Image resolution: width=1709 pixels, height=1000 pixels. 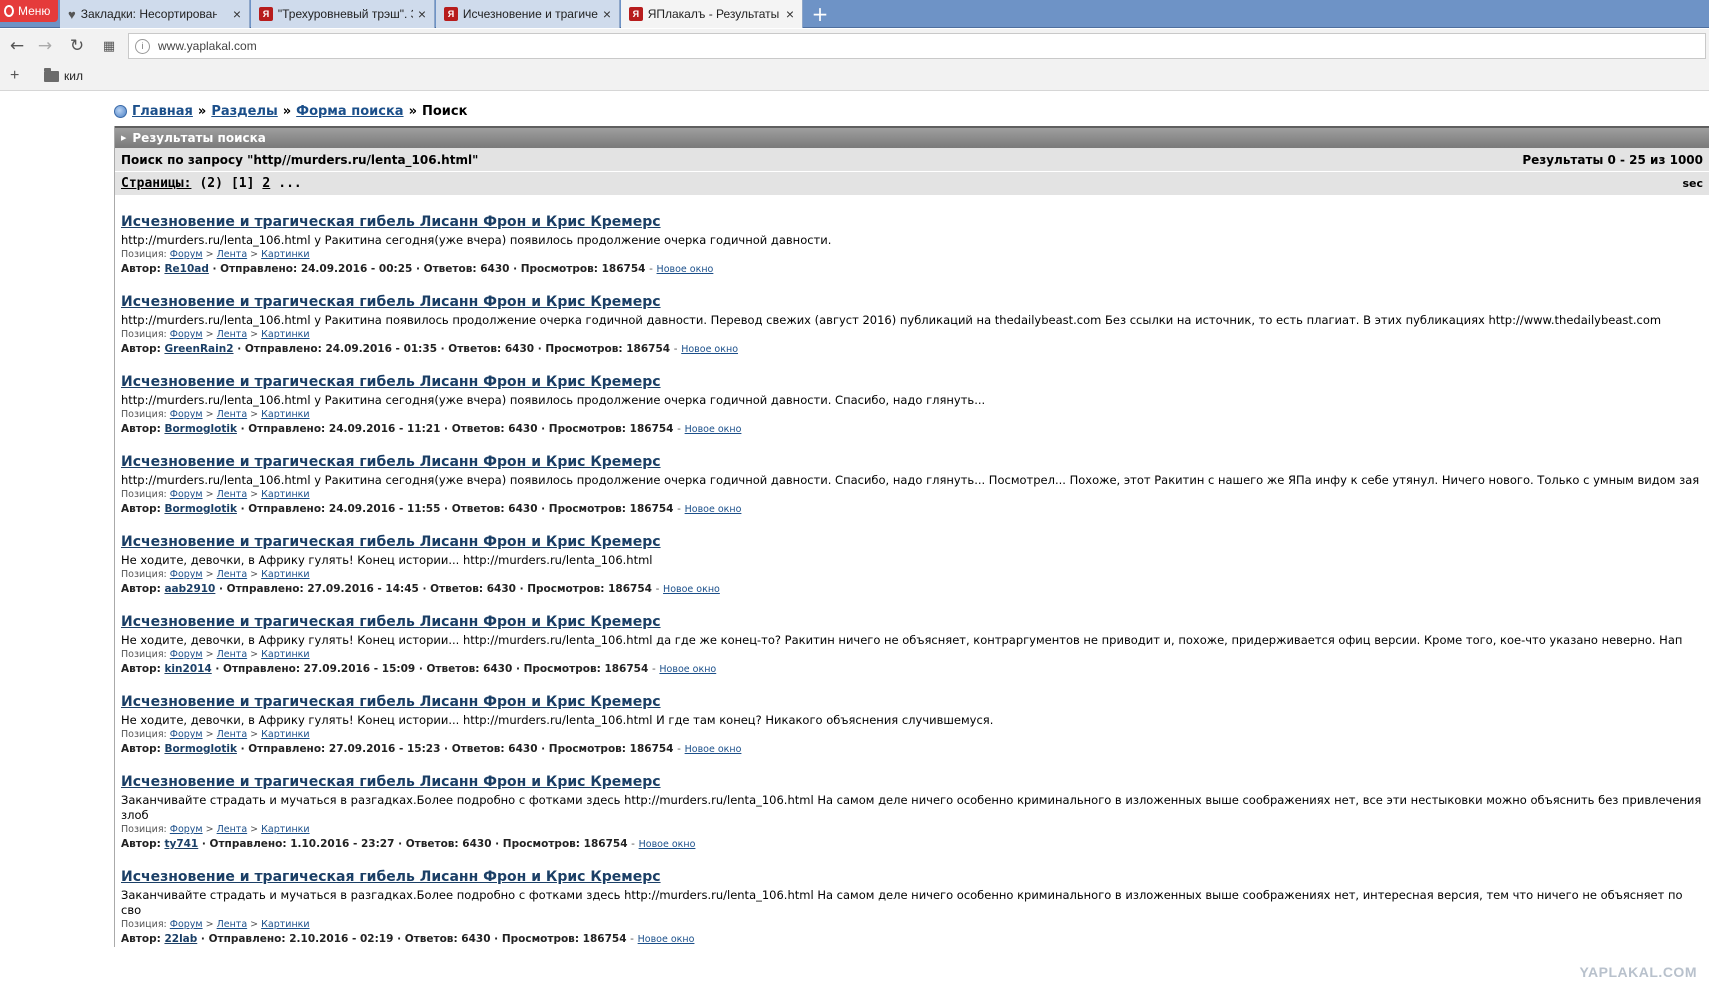 I want to click on breadcrumb-sections-link: Разделы, so click(x=244, y=111).